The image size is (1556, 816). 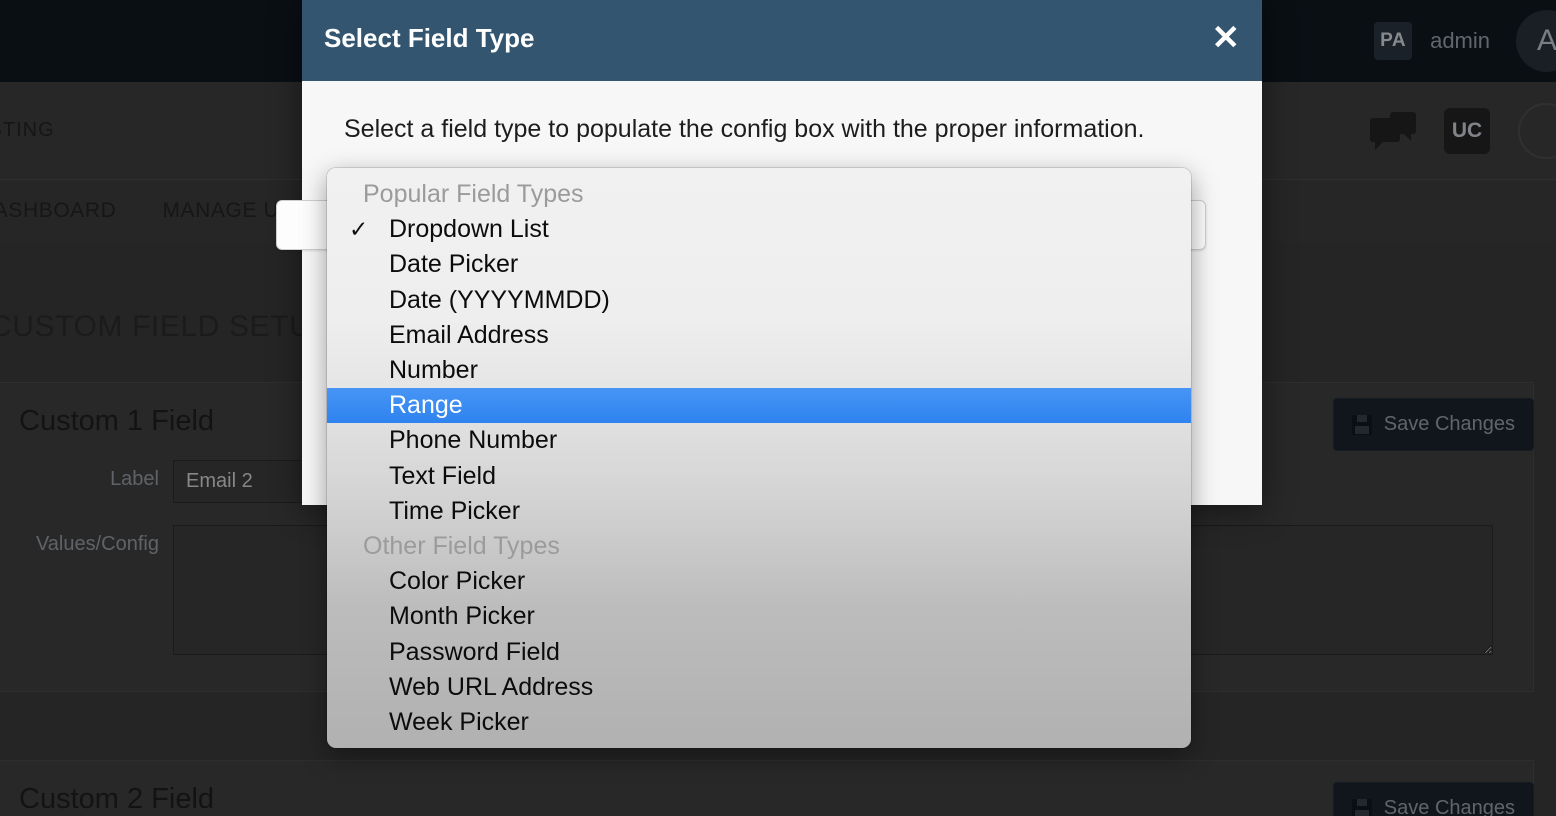 What do you see at coordinates (117, 799) in the screenshot?
I see `panel-title-2: Custom 2 Field` at bounding box center [117, 799].